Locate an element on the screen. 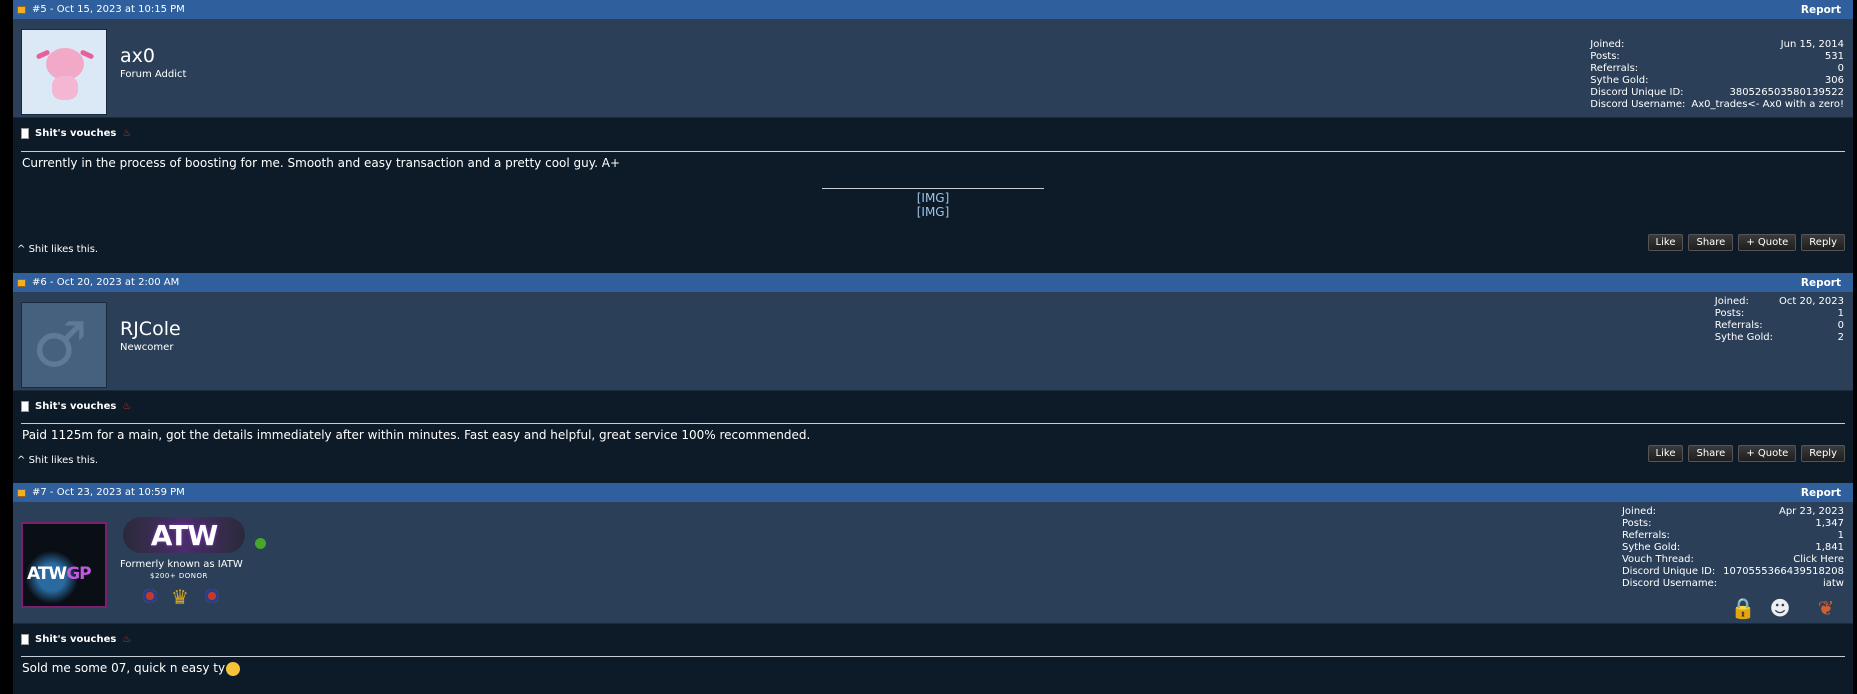 This screenshot has height=694, width=1857. stat-value: 1,347 is located at coordinates (1829, 523).